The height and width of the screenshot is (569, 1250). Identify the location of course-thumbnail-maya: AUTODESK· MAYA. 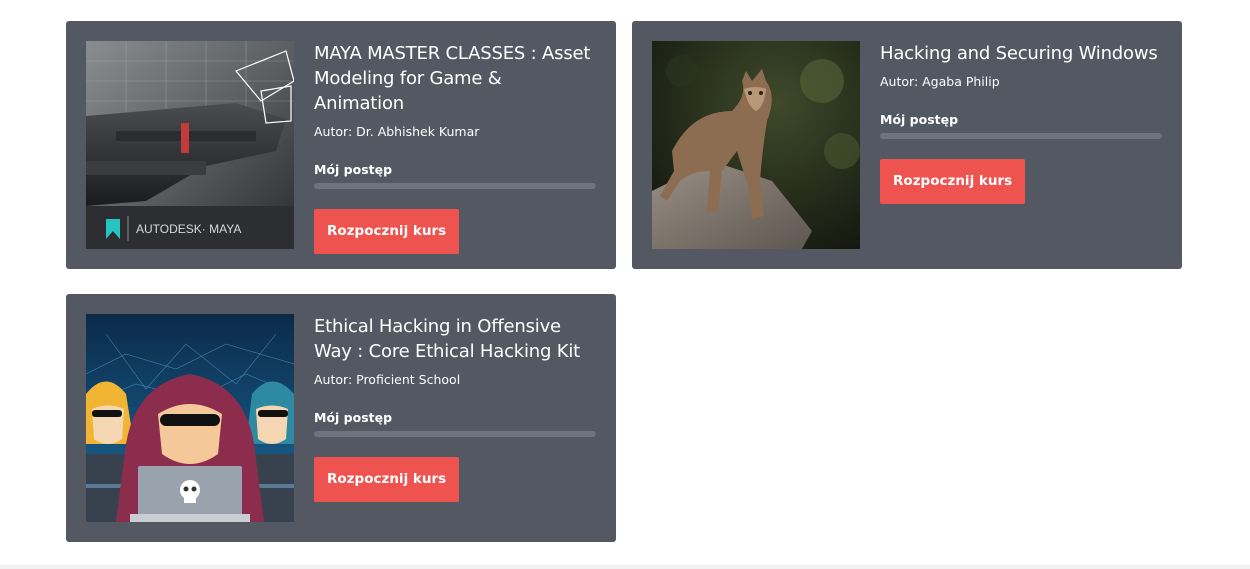
(190, 145).